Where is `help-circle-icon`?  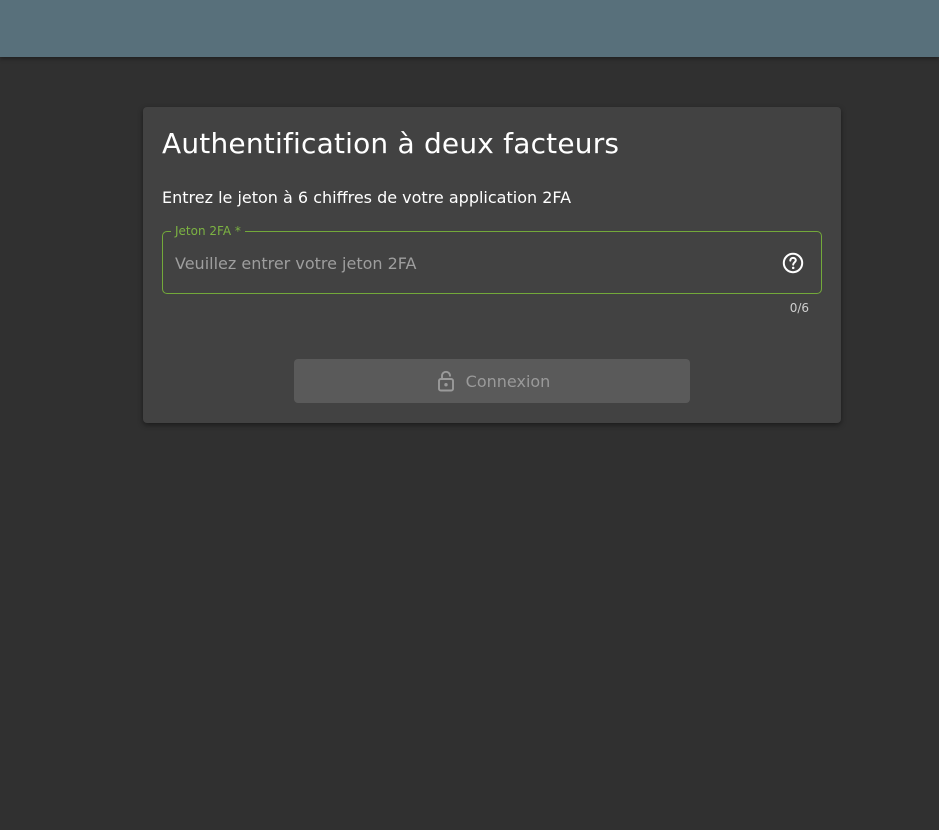
help-circle-icon is located at coordinates (793, 263).